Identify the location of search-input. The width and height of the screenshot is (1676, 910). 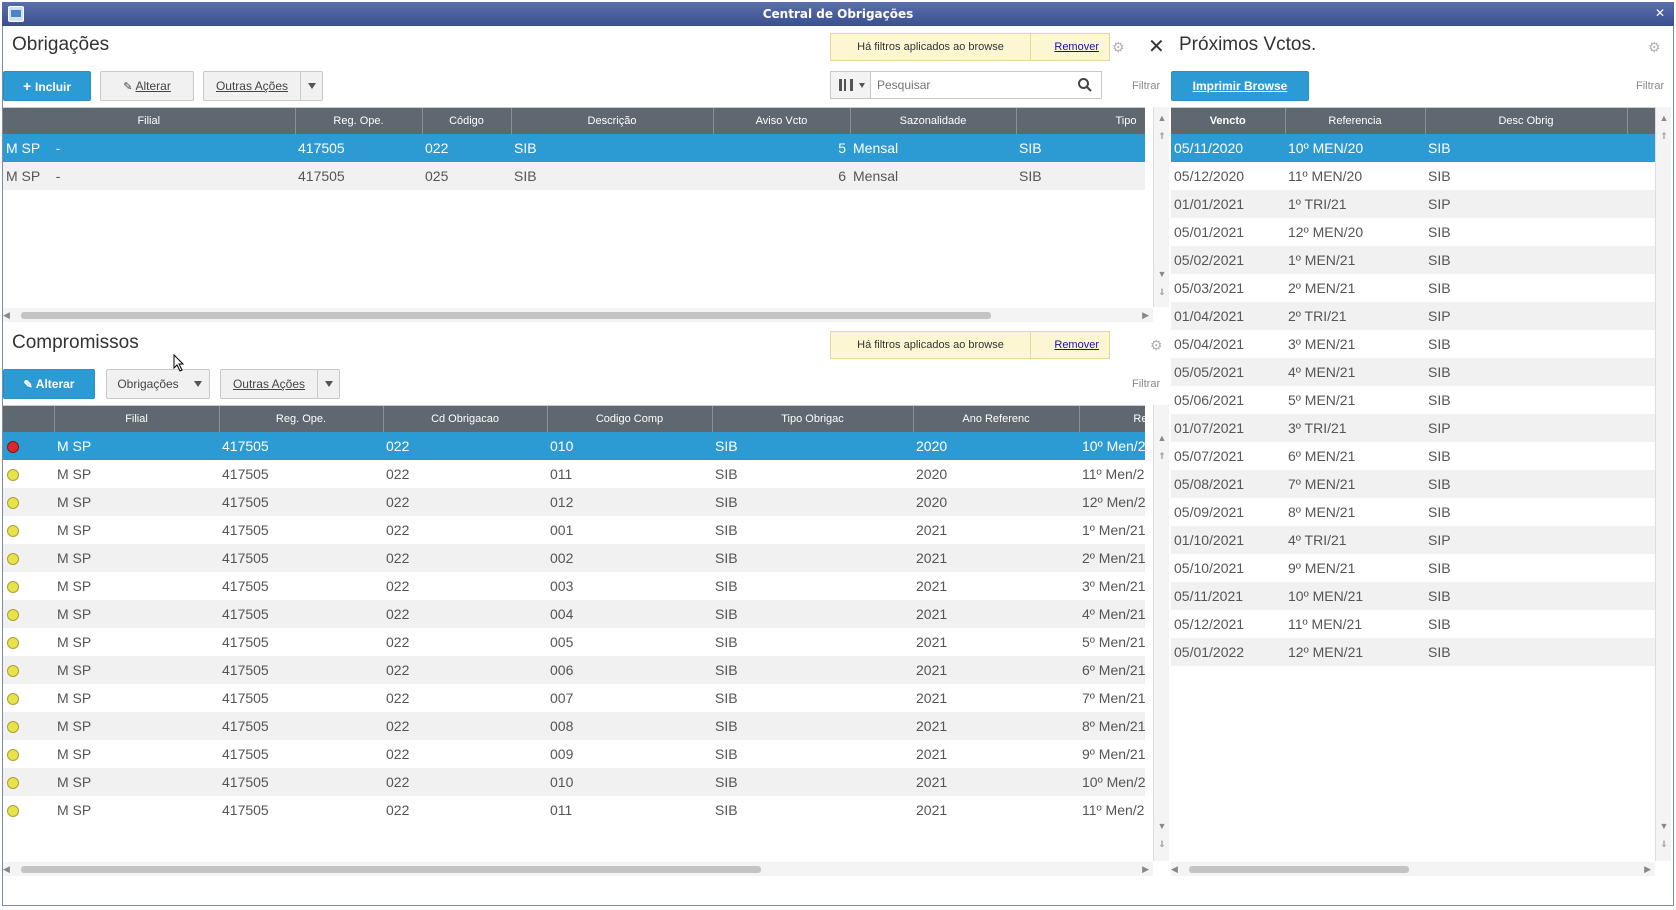
(967, 85).